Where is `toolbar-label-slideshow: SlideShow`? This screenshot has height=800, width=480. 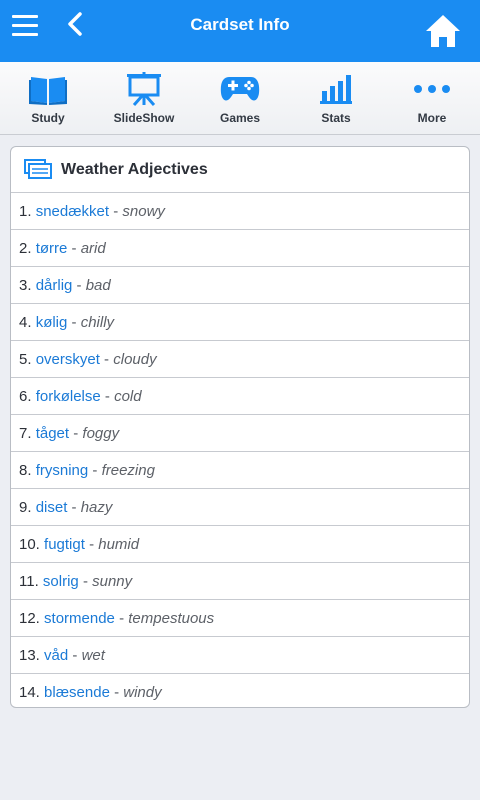 toolbar-label-slideshow: SlideShow is located at coordinates (144, 118).